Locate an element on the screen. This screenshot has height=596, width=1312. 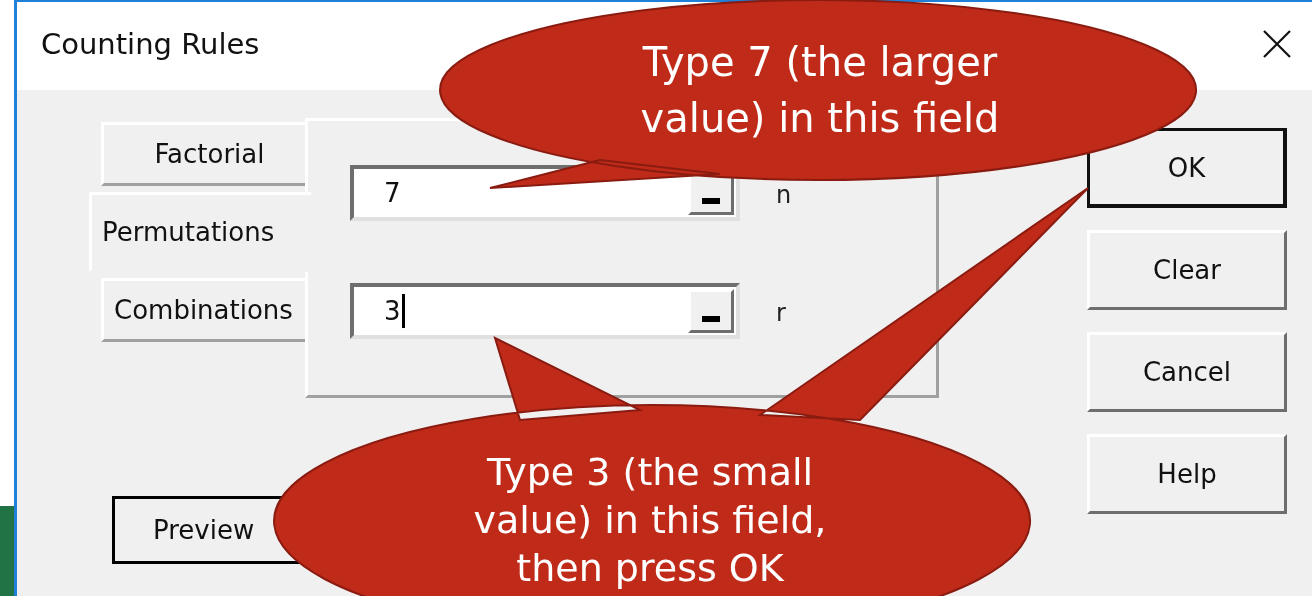
tab: Permutations is located at coordinates (200, 232).